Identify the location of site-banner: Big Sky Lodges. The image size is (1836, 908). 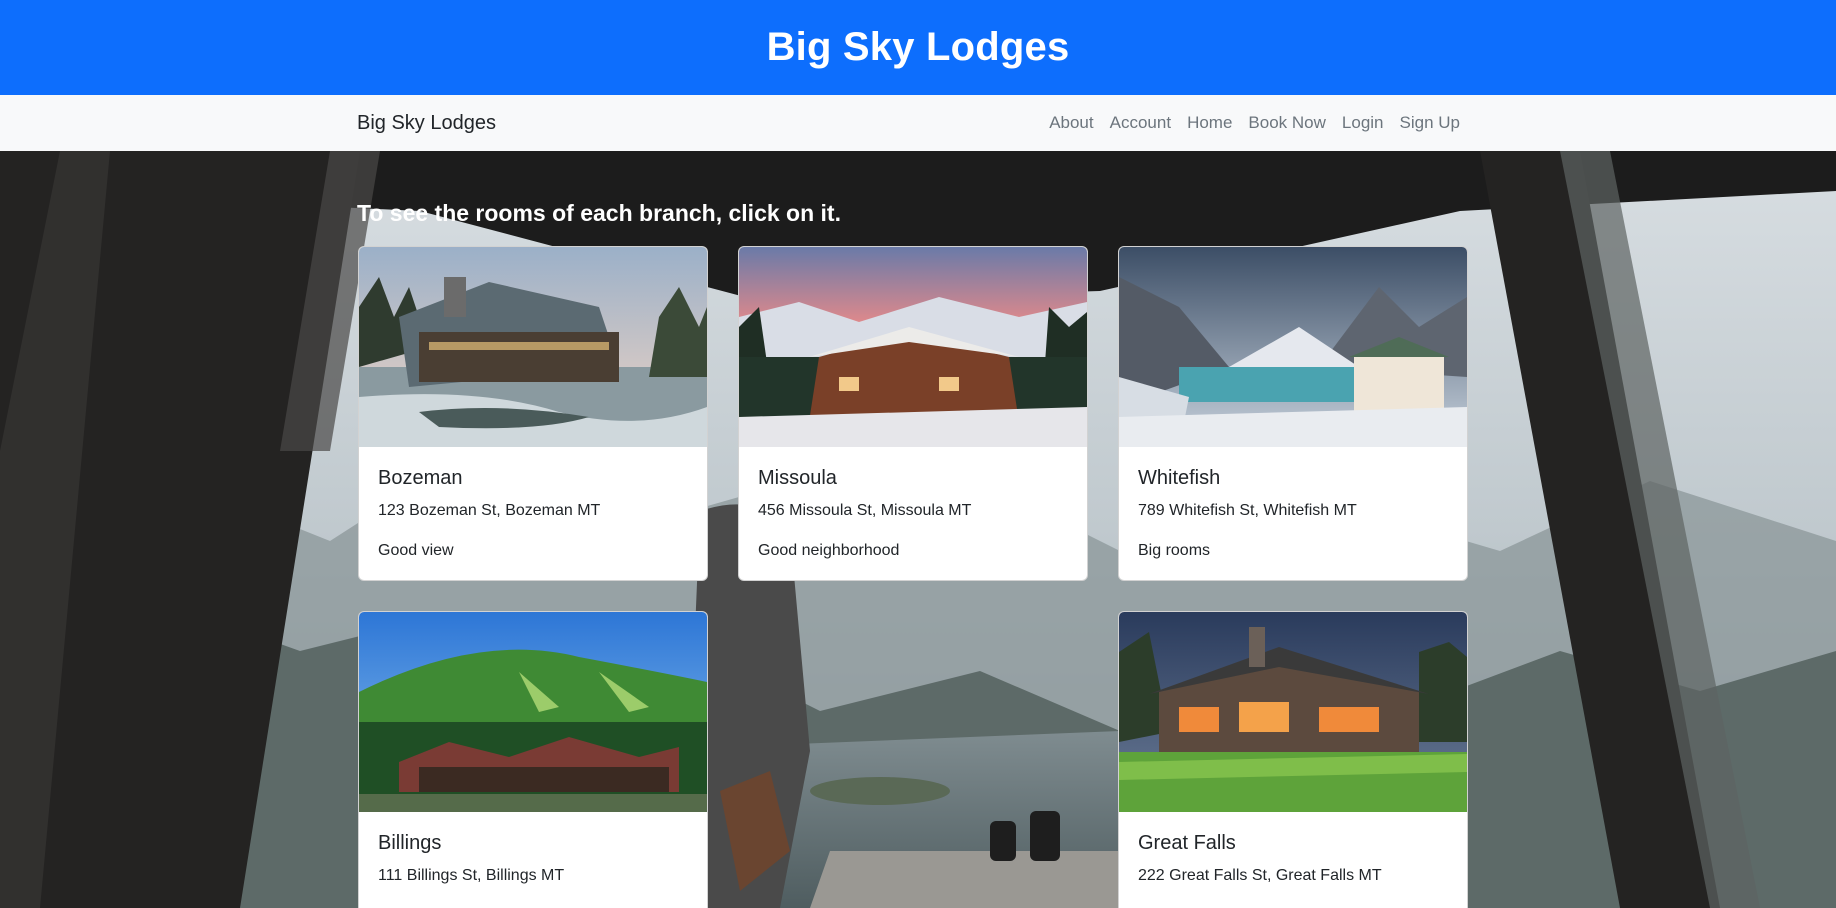
(918, 47).